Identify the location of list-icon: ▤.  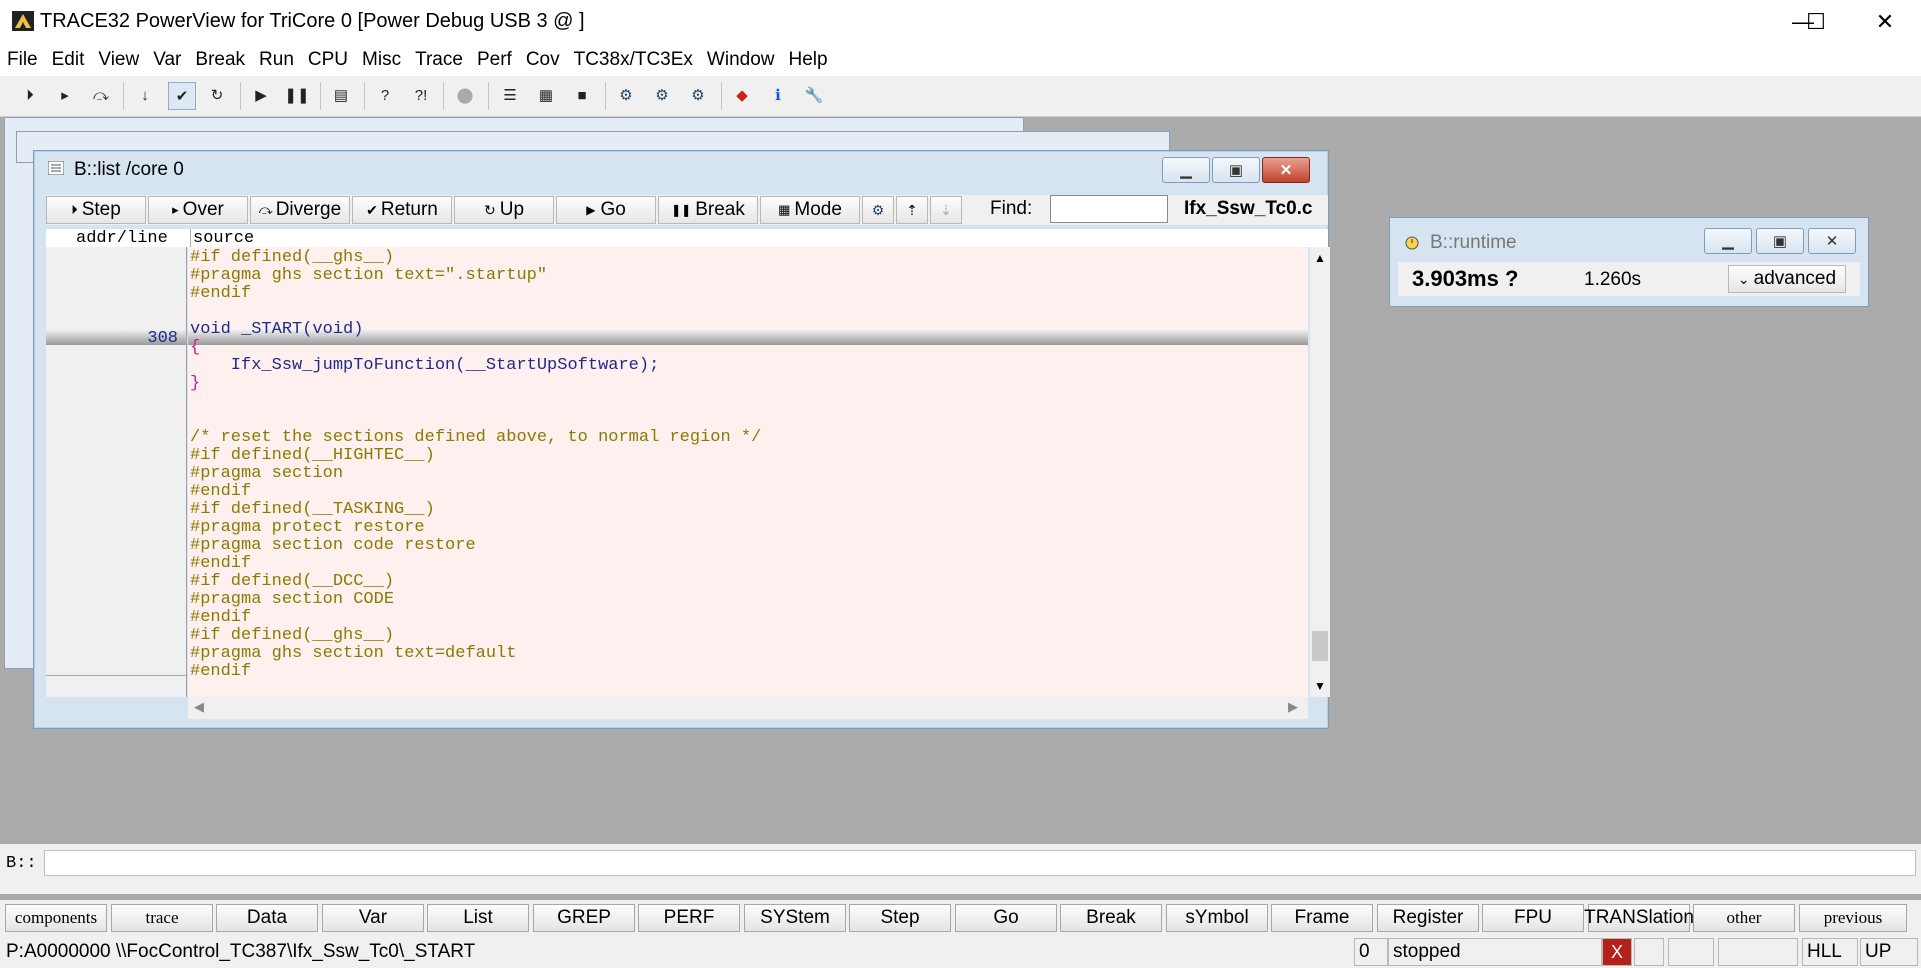
(341, 95).